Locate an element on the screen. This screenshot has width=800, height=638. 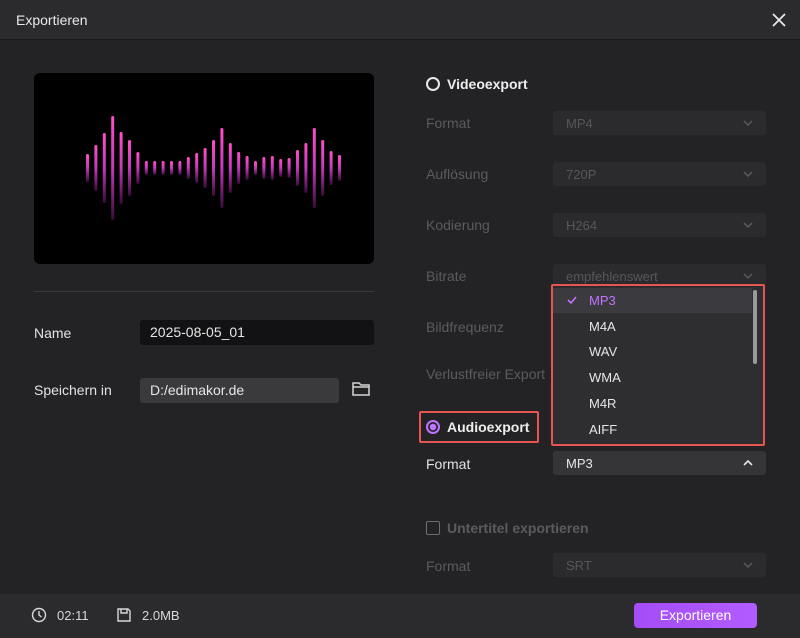
folder-icon is located at coordinates (361, 389).